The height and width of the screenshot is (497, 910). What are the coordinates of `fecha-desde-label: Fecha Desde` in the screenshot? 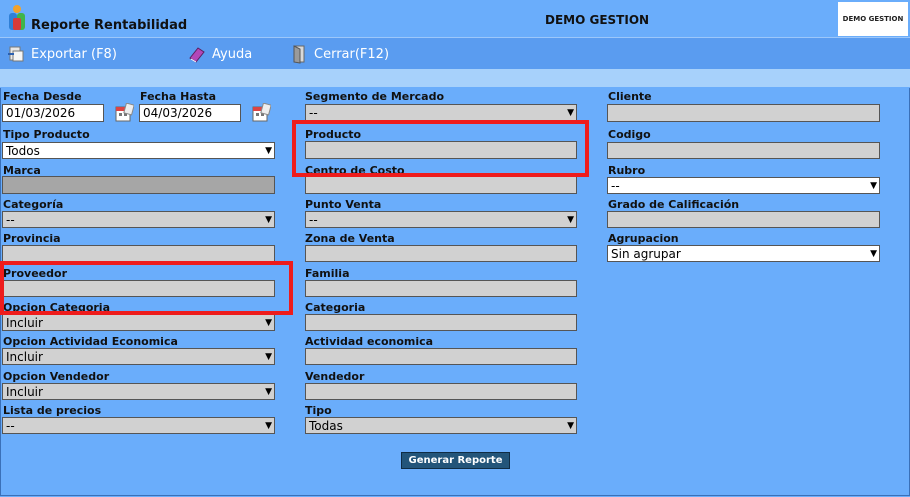 It's located at (42, 96).